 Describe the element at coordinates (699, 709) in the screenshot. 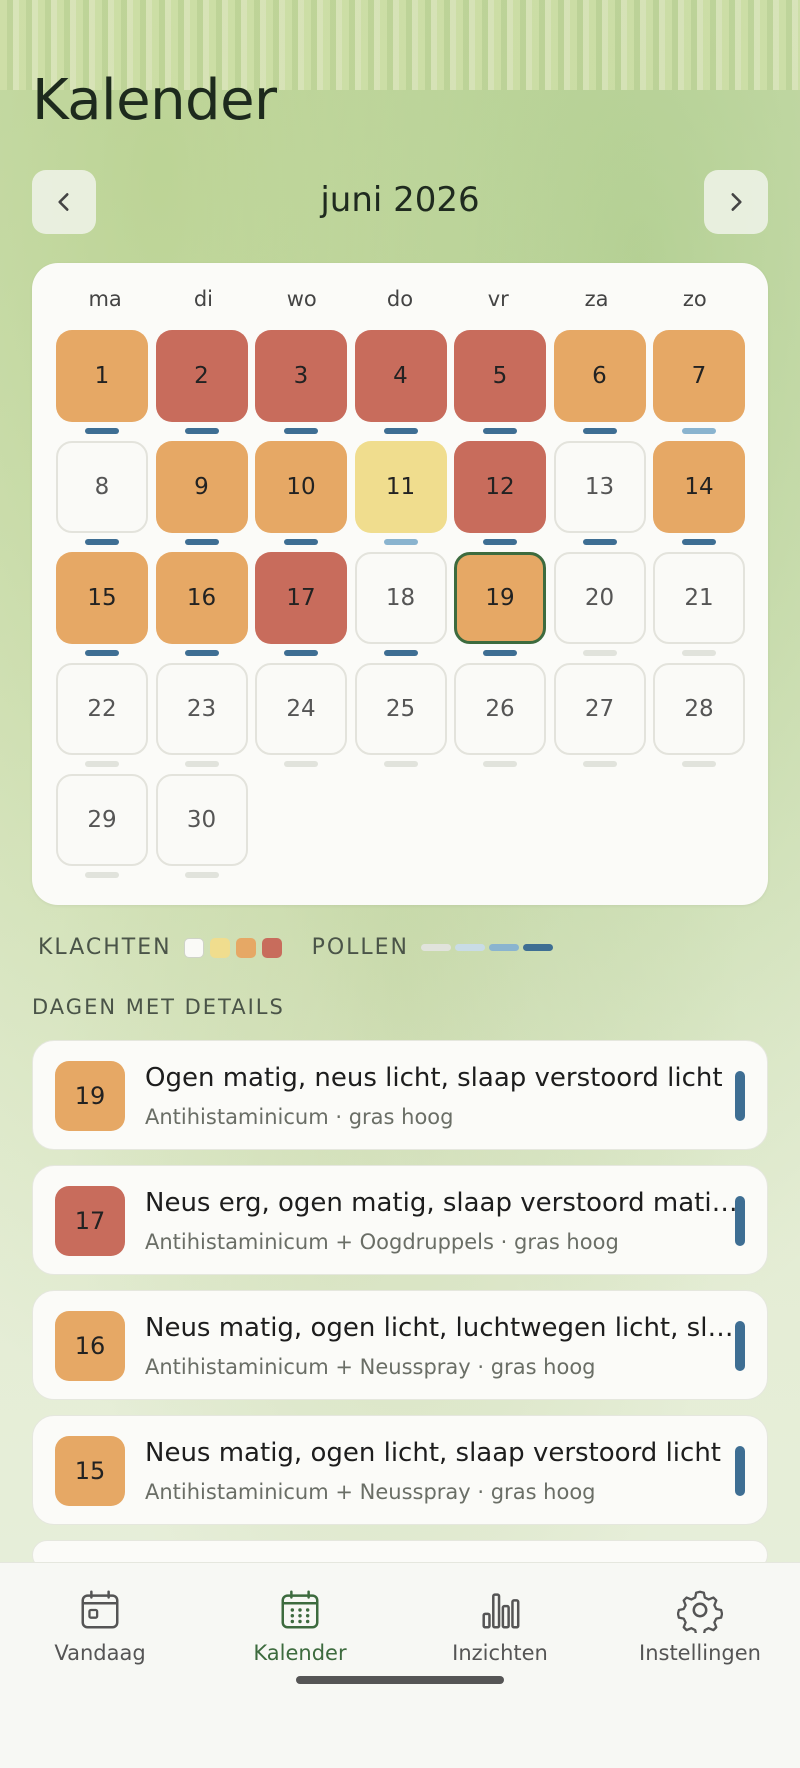

I see `calendar-day: 28` at that location.